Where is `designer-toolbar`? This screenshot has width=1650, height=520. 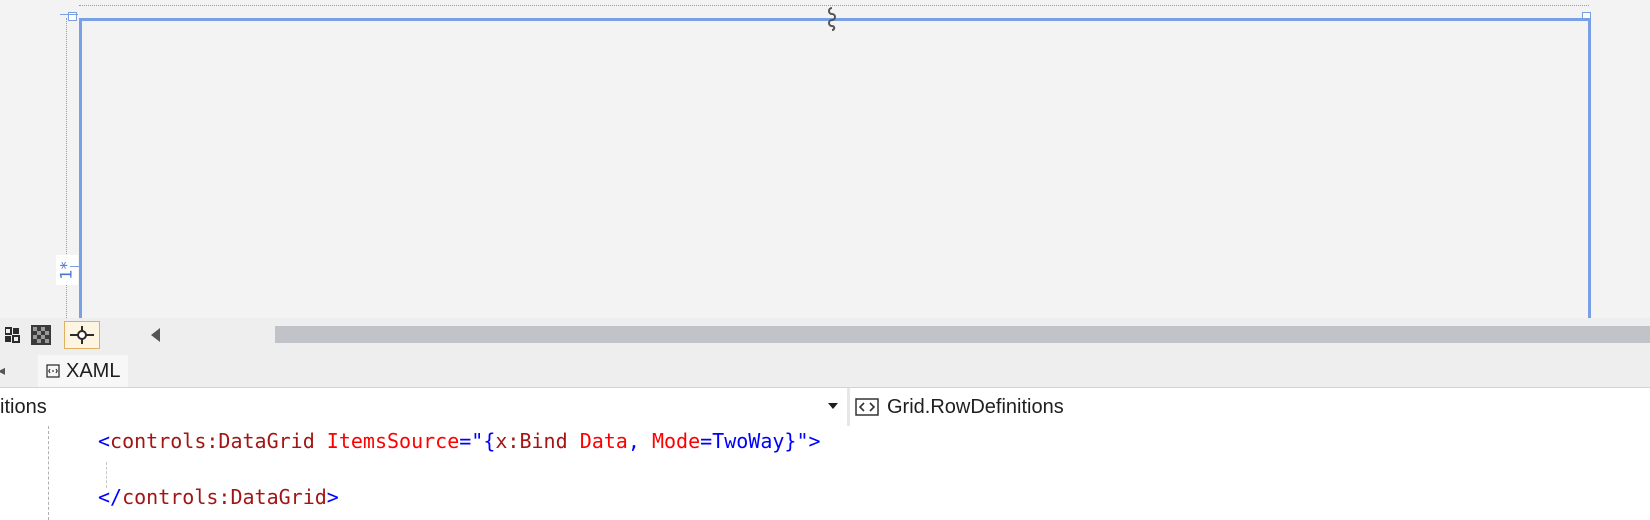
designer-toolbar is located at coordinates (825, 334).